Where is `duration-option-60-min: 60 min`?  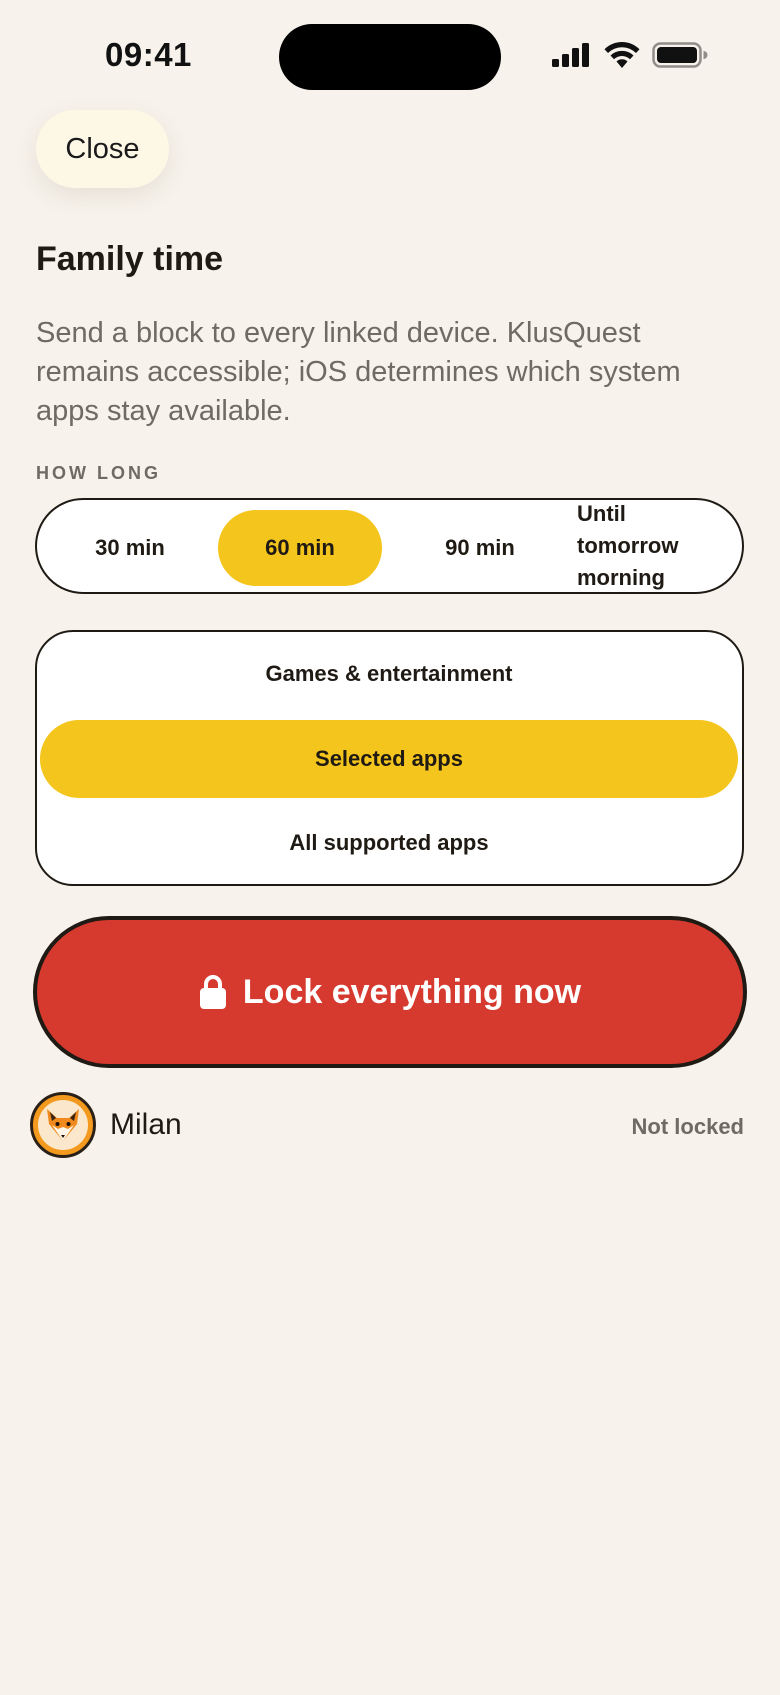
duration-option-60-min: 60 min is located at coordinates (300, 548).